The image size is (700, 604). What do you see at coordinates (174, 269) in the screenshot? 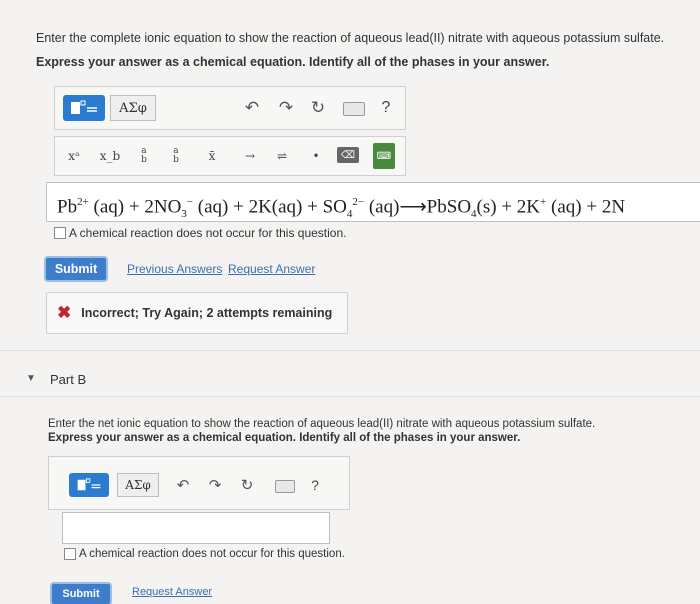
I see `previous-answers-link: Previous Answers` at bounding box center [174, 269].